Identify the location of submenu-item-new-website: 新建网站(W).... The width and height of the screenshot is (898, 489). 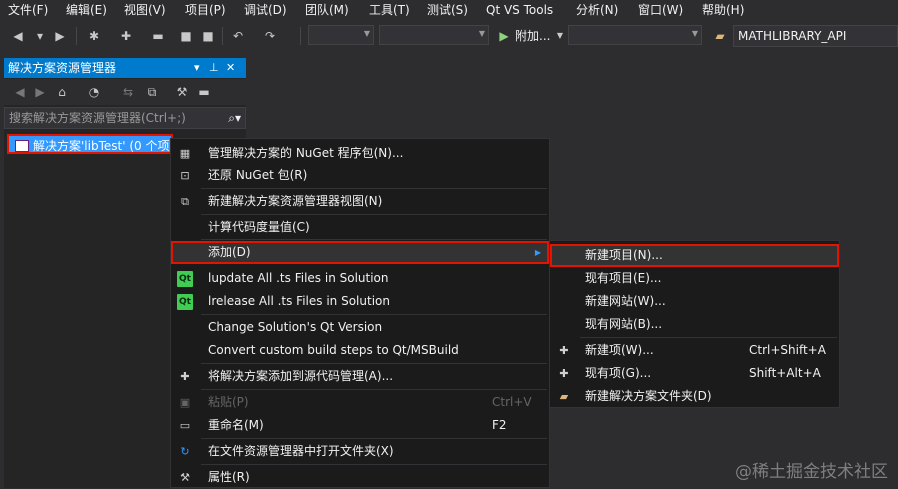
(694, 301).